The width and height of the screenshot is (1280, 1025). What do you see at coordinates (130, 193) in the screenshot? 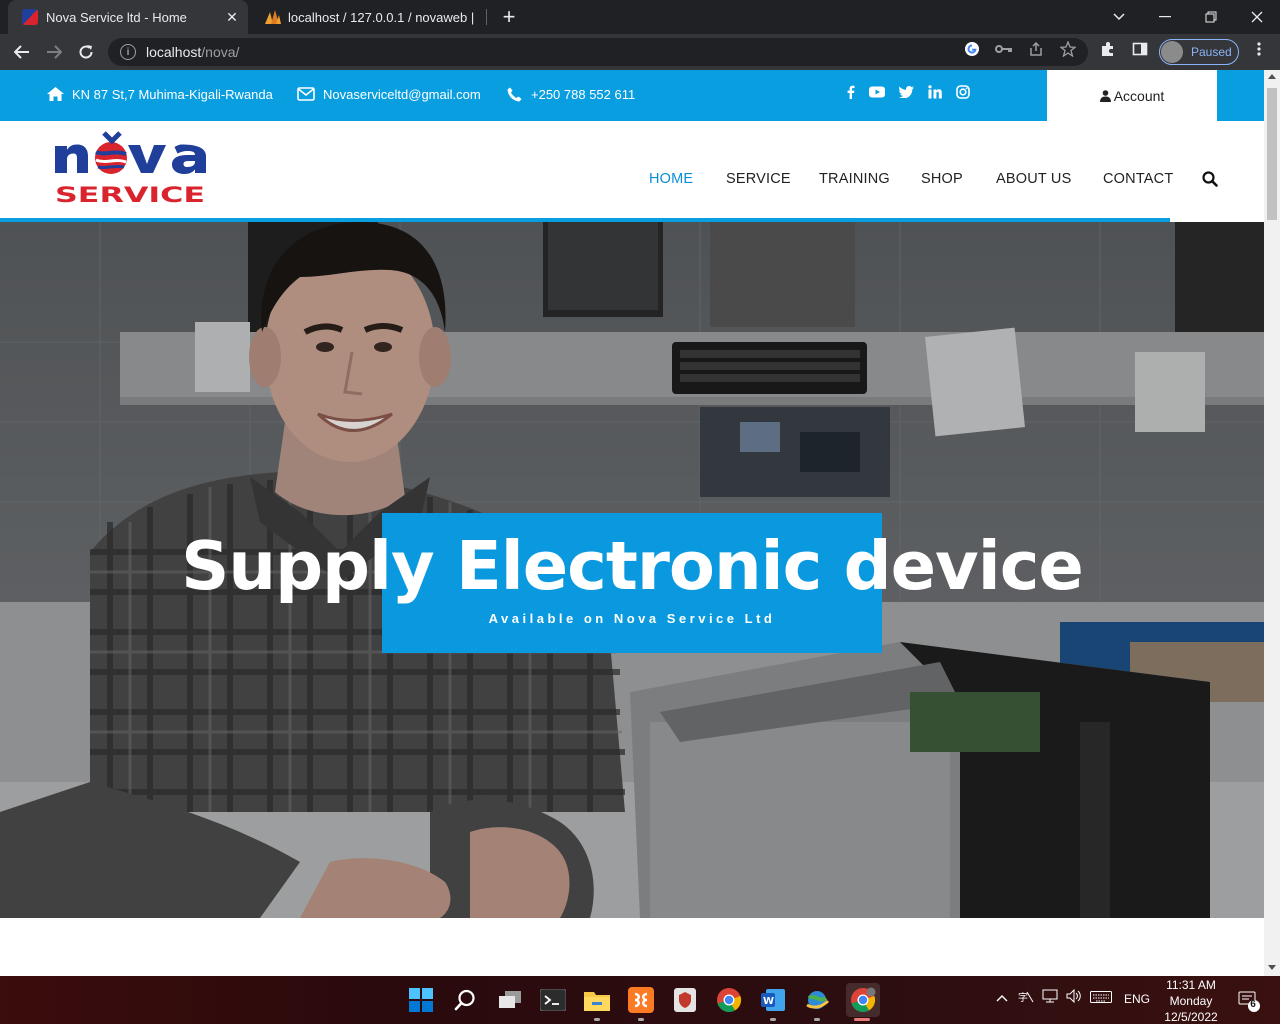
I see `svg-text: SERVICE` at bounding box center [130, 193].